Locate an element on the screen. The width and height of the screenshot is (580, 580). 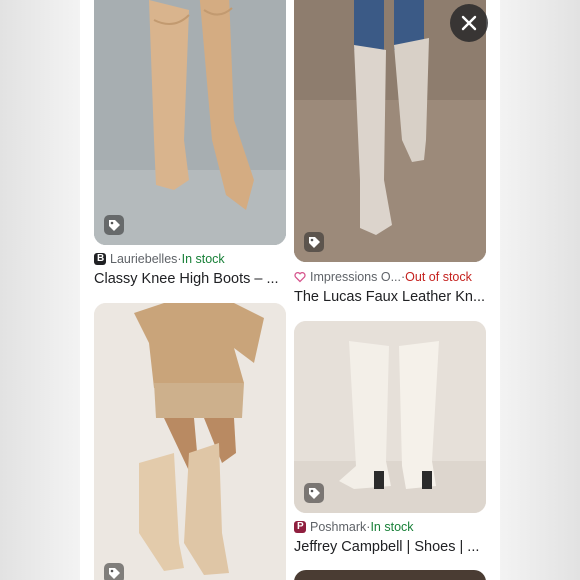
source-name: Poshmark is located at coordinates (338, 527).